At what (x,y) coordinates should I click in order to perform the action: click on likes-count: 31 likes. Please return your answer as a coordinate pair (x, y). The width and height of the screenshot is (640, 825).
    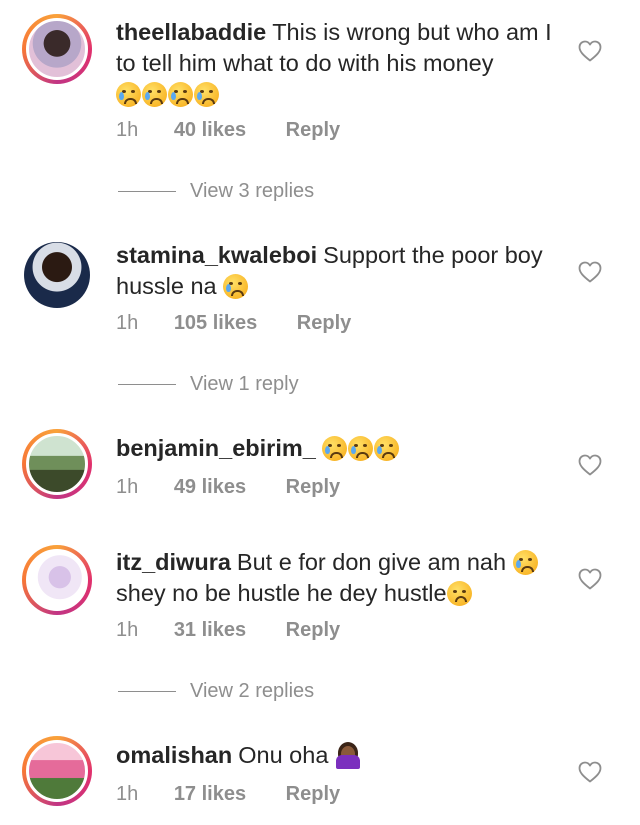
    Looking at the image, I should click on (210, 630).